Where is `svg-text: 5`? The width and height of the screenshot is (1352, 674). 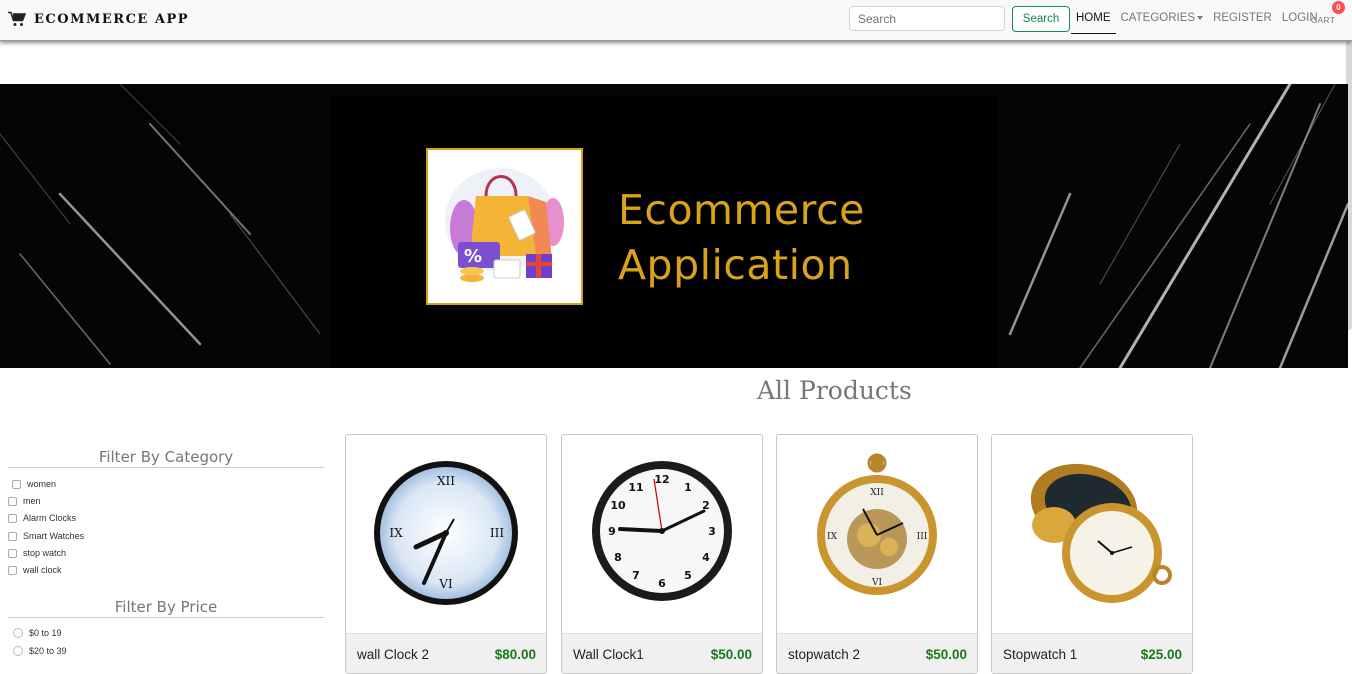 svg-text: 5 is located at coordinates (688, 575).